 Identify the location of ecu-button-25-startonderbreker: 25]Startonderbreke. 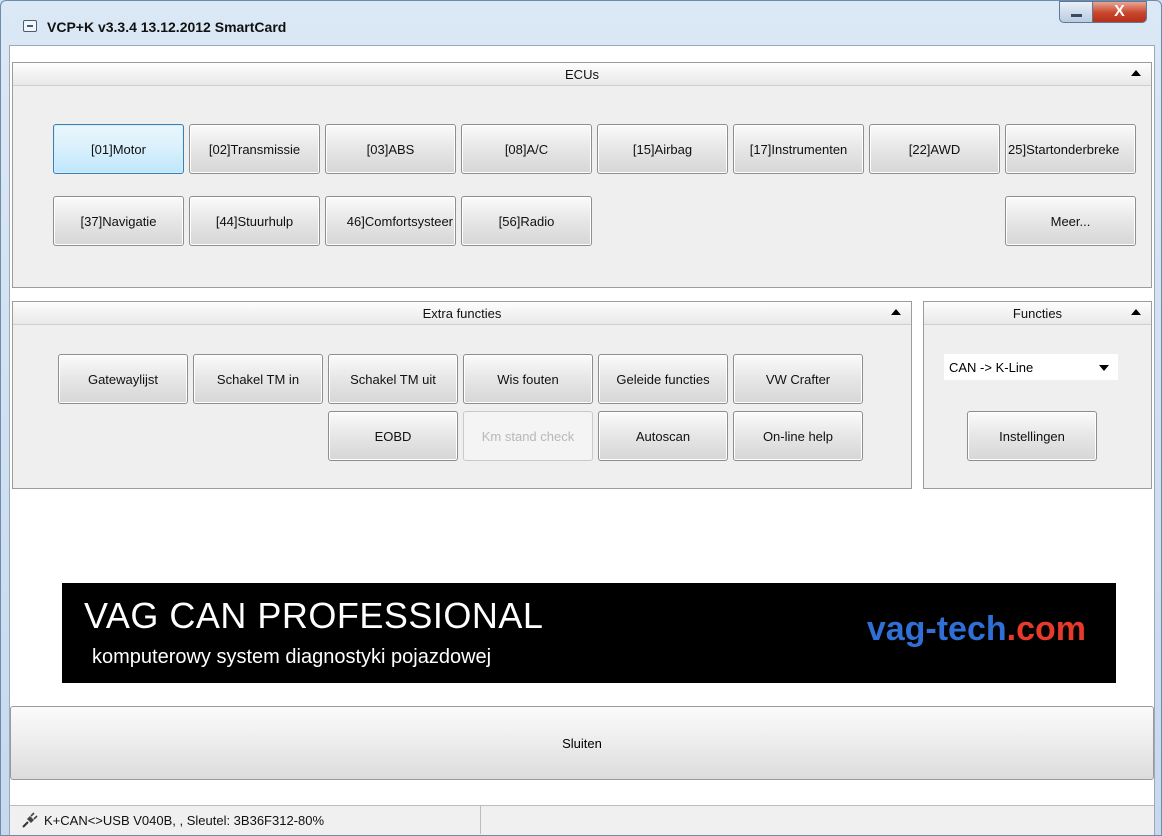
(1070, 149).